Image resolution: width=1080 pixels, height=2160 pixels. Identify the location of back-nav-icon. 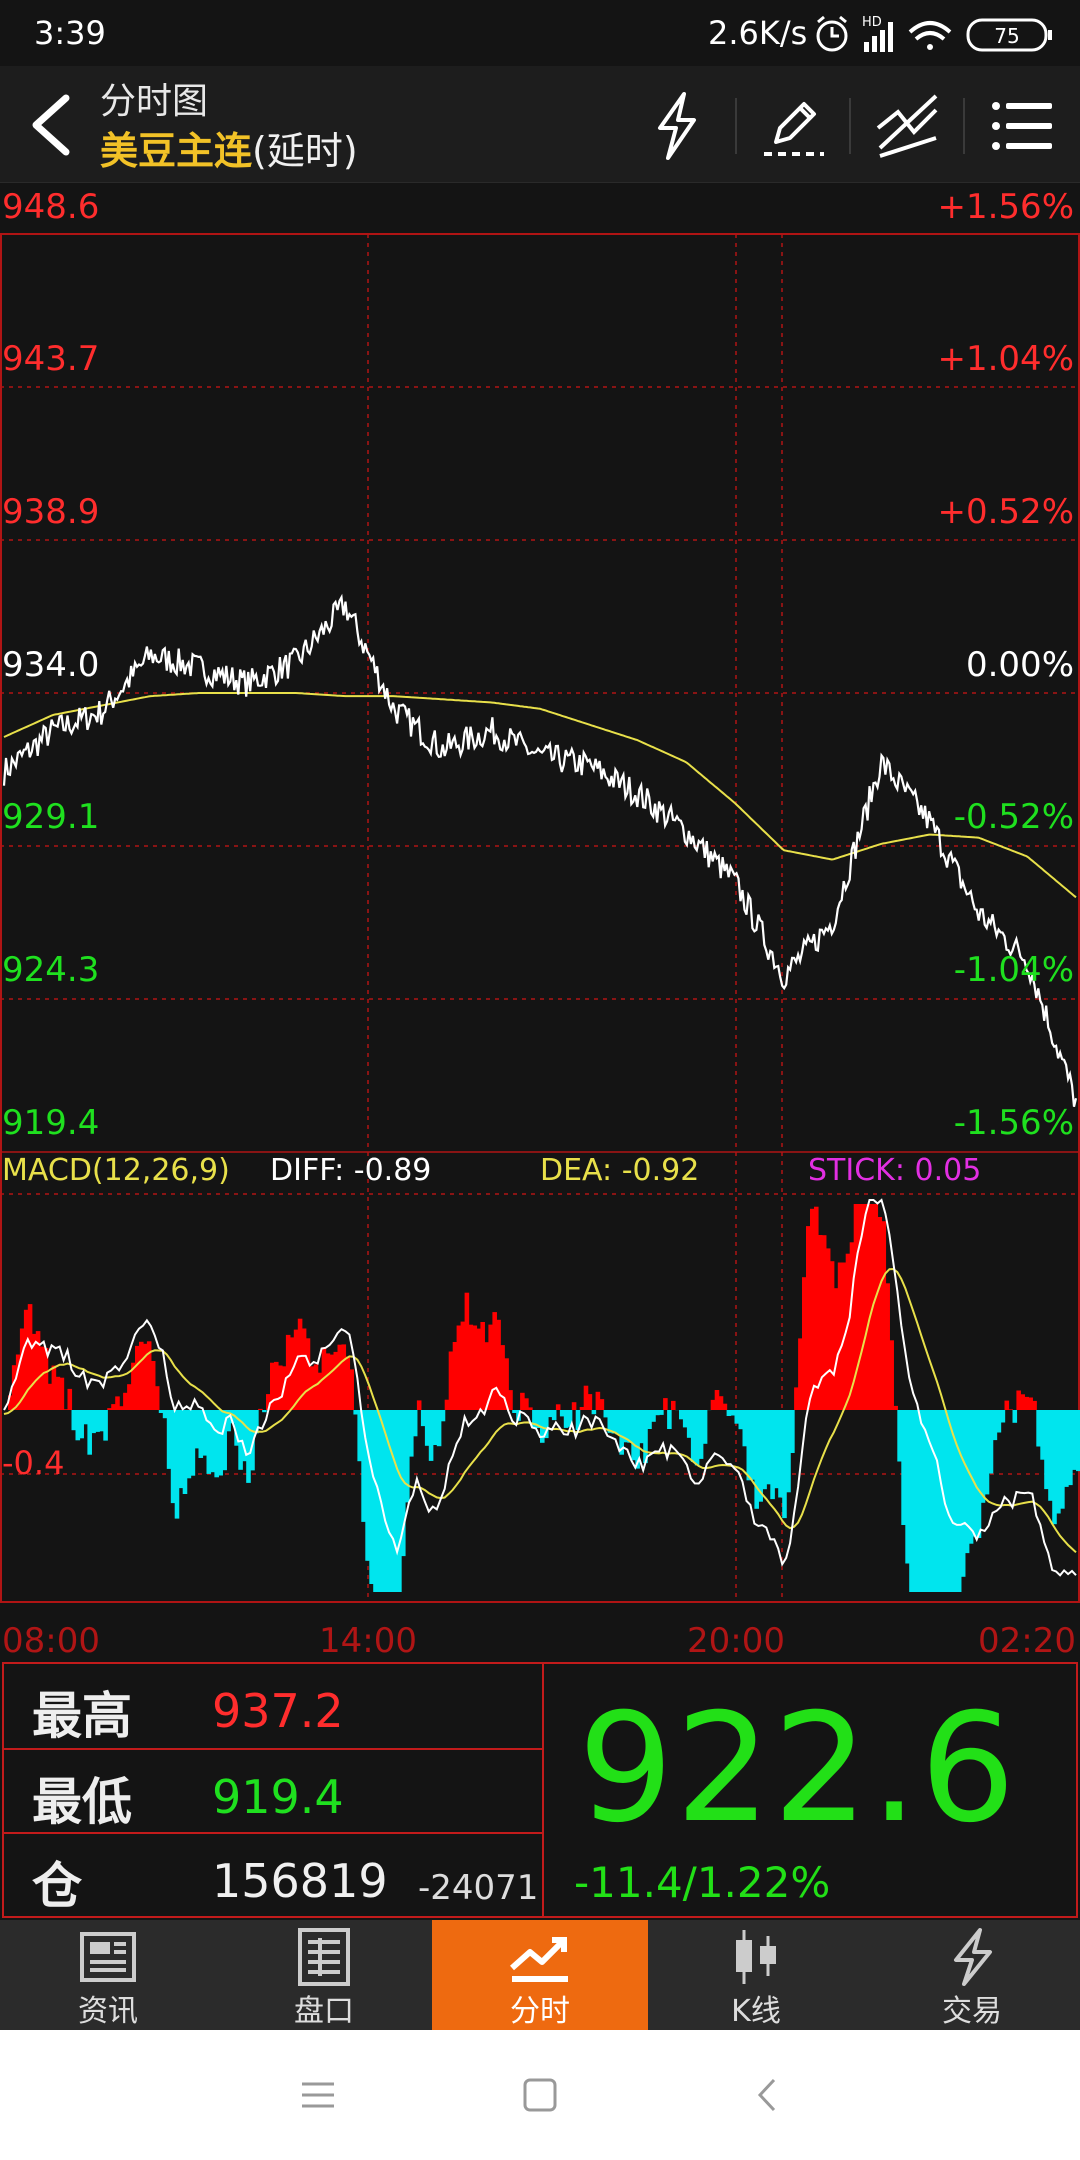
(766, 2095).